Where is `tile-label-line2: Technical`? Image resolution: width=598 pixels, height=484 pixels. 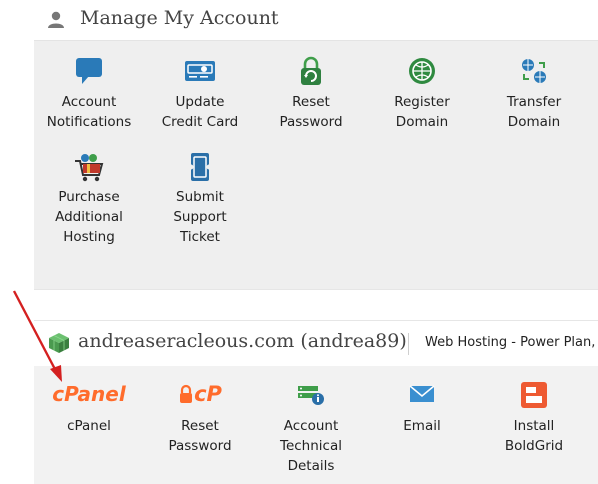 tile-label-line2: Technical is located at coordinates (311, 446).